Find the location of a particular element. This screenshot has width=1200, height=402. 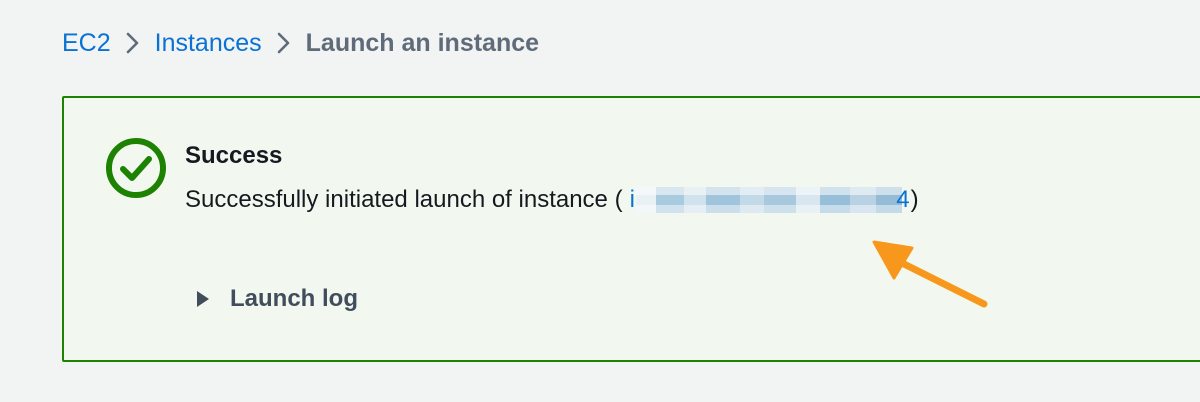

launch-log-label: Launch log is located at coordinates (294, 298).